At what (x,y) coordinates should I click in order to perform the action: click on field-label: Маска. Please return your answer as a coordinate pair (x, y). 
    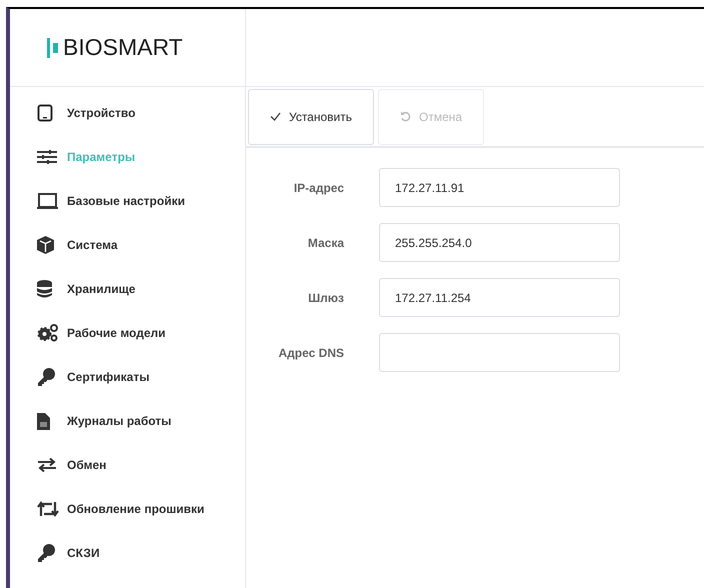
    Looking at the image, I should click on (325, 243).